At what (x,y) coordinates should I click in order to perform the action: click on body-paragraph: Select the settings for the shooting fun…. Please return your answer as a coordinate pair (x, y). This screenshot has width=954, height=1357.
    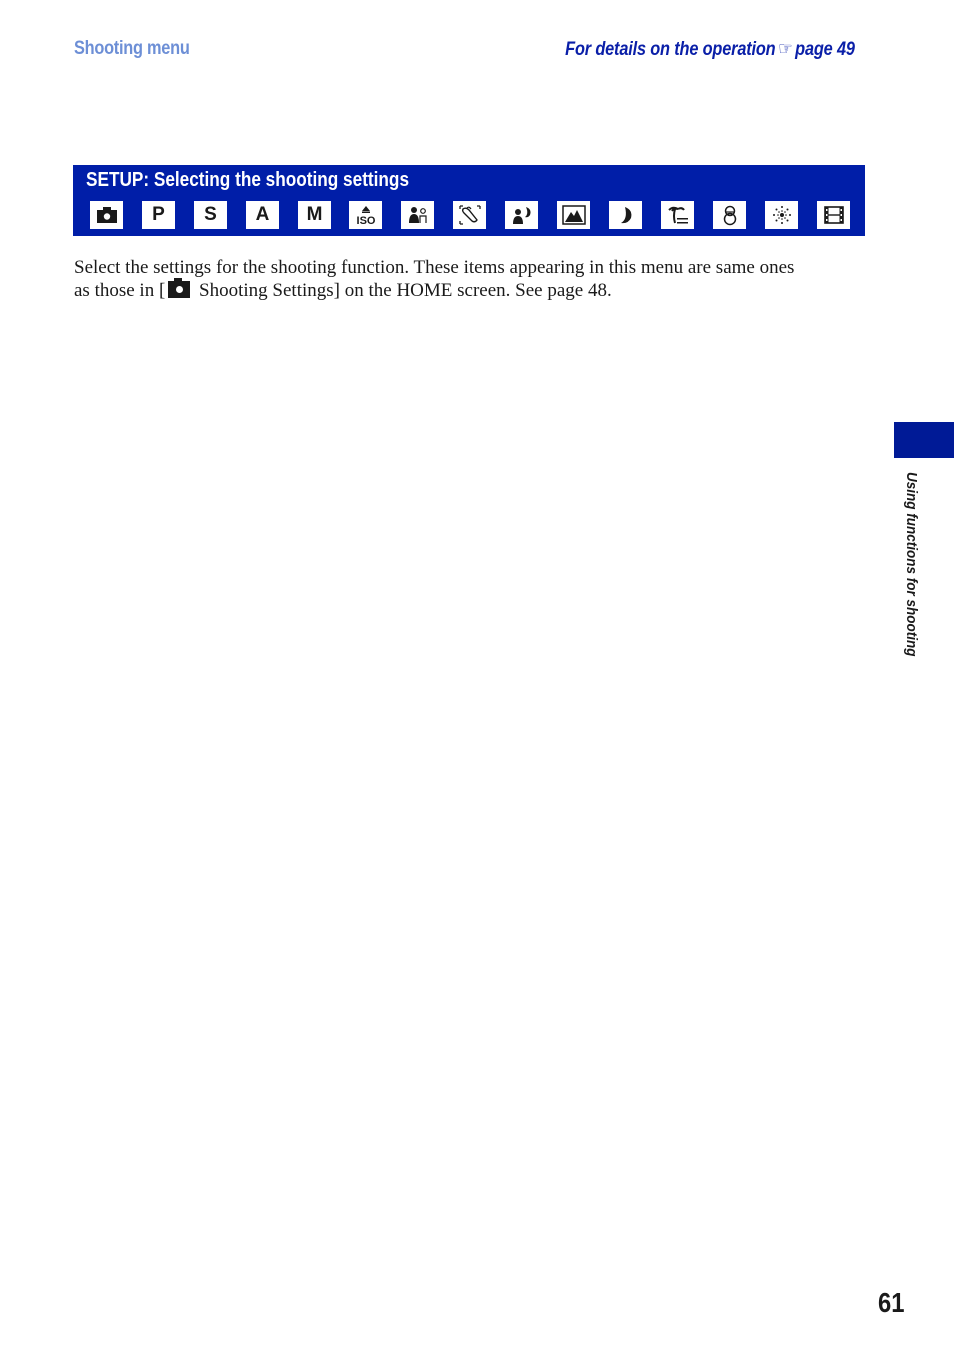
    Looking at the image, I should click on (469, 279).